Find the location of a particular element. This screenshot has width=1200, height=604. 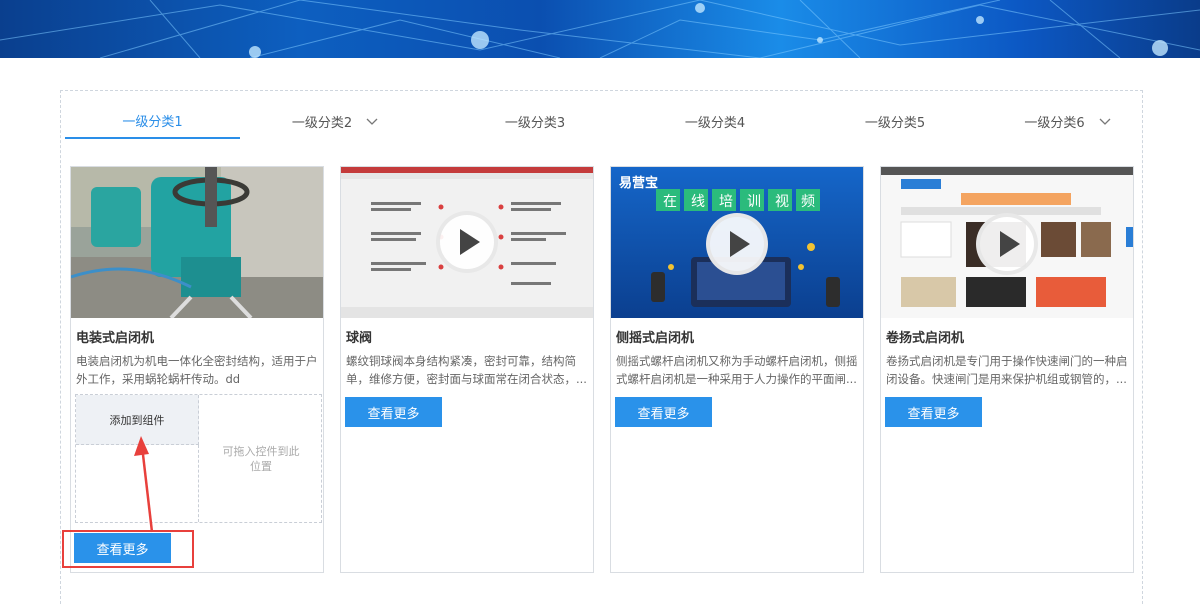

product-title: 侧摇式启闭机 is located at coordinates (655, 336).